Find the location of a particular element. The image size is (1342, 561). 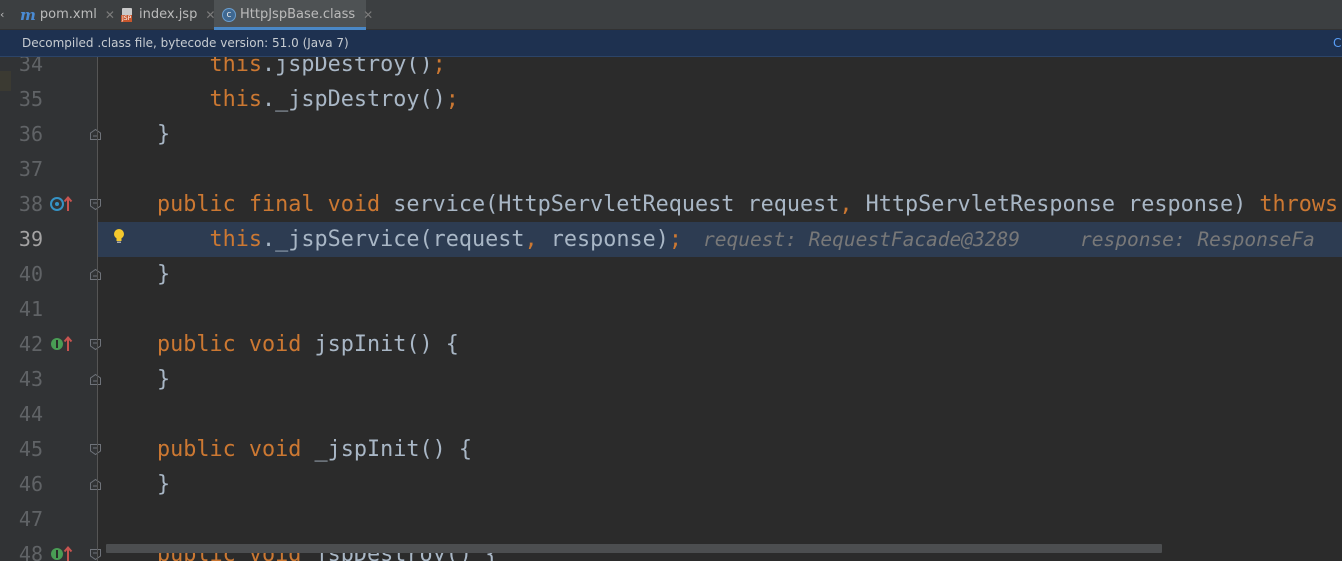

tab-label: pom.xml is located at coordinates (68, 14).